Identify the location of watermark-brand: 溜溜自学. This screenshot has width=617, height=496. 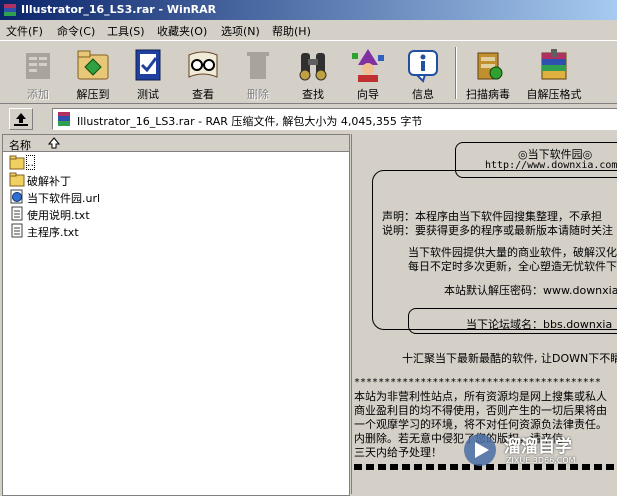
(538, 447).